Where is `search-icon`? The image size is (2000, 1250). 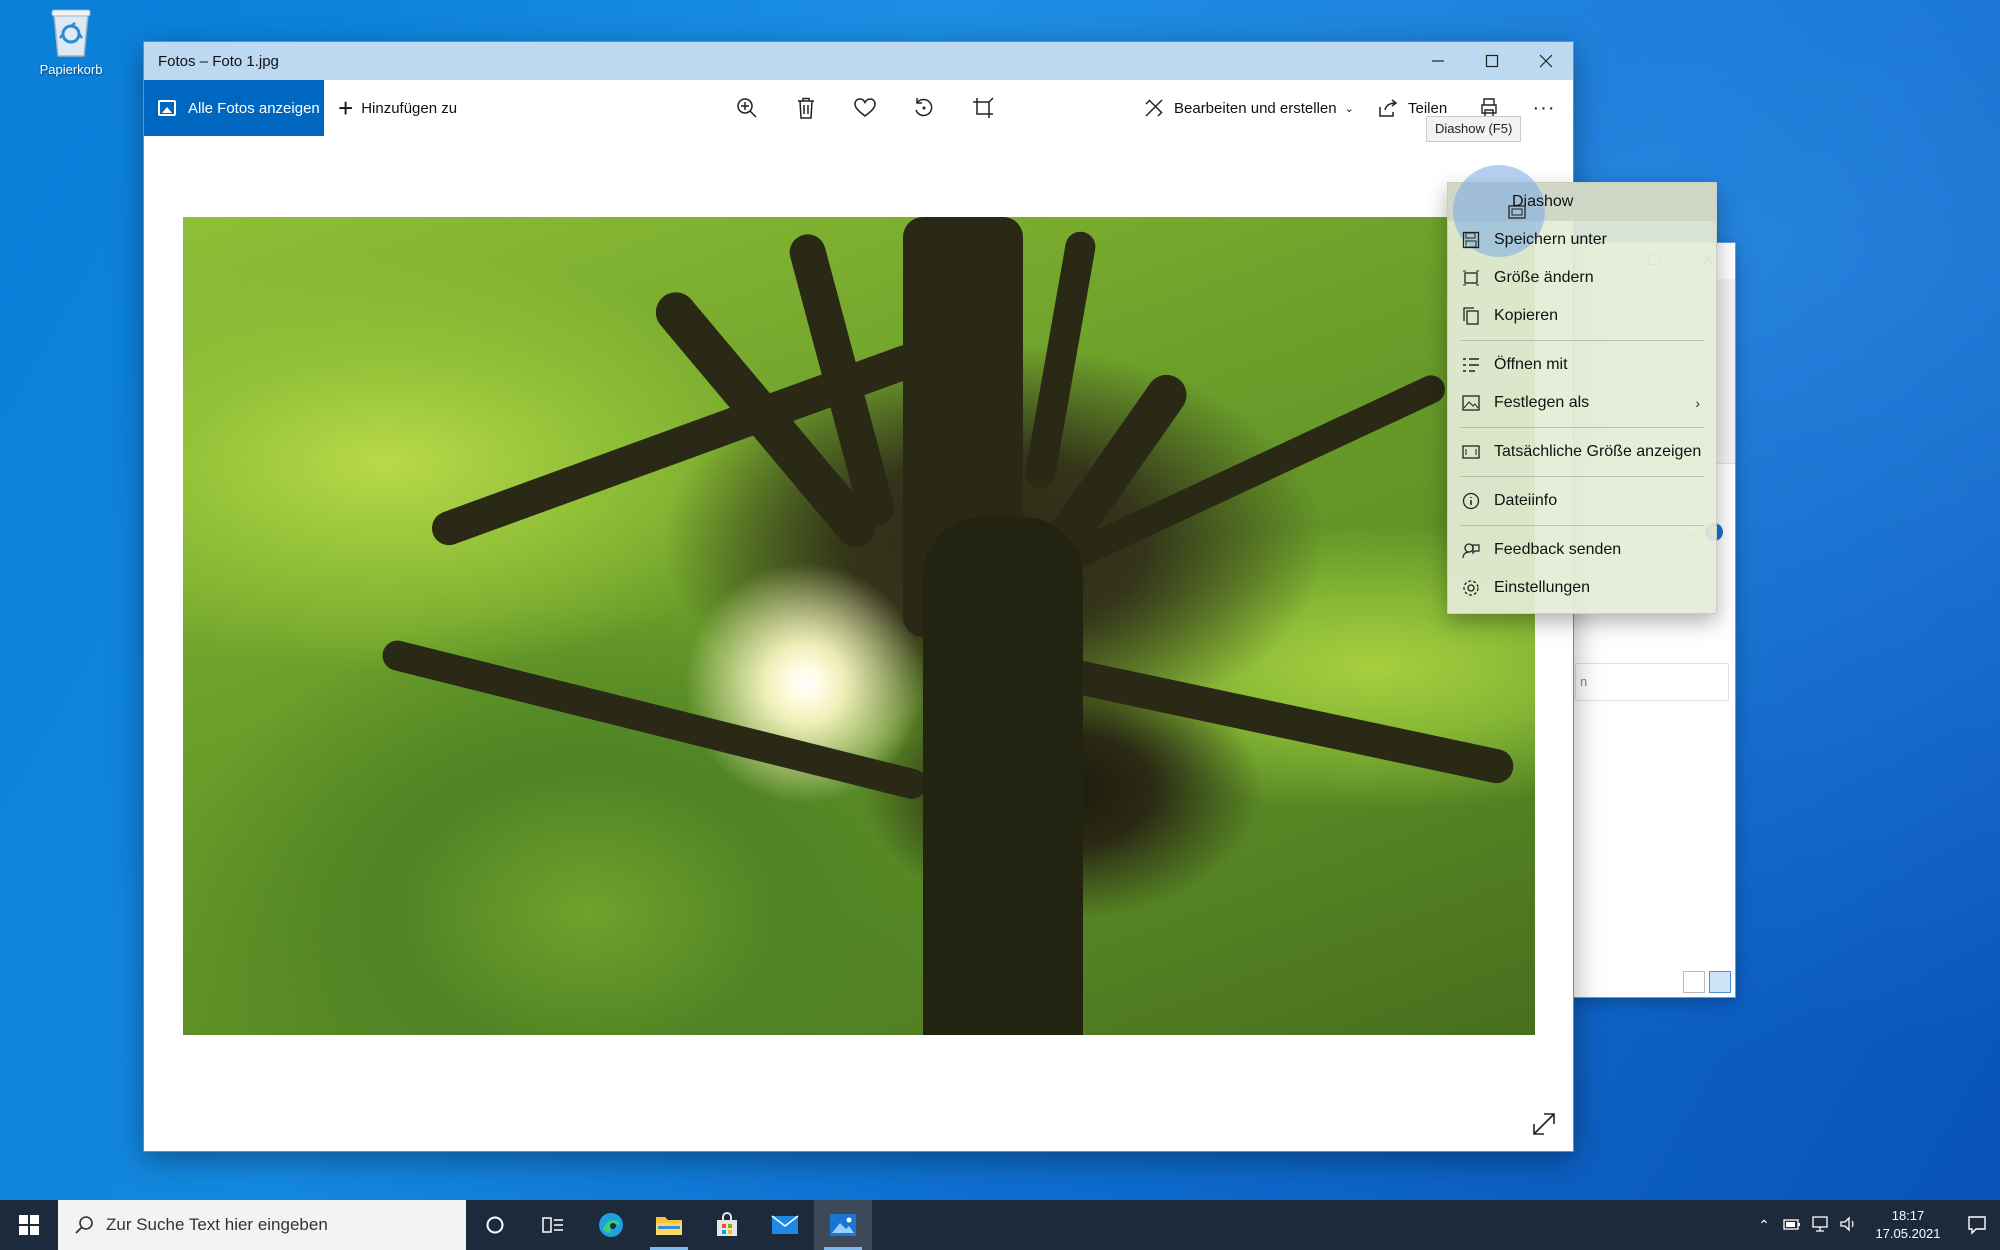
search-icon is located at coordinates (84, 1225).